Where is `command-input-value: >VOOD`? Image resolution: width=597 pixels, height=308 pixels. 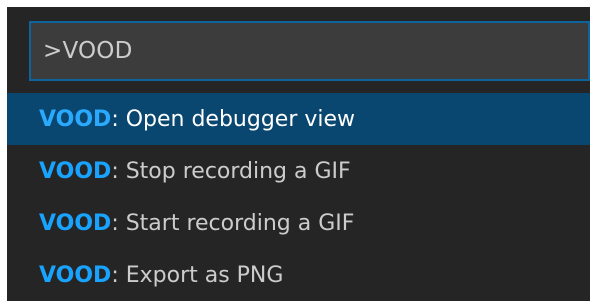 command-input-value: >VOOD is located at coordinates (82, 51).